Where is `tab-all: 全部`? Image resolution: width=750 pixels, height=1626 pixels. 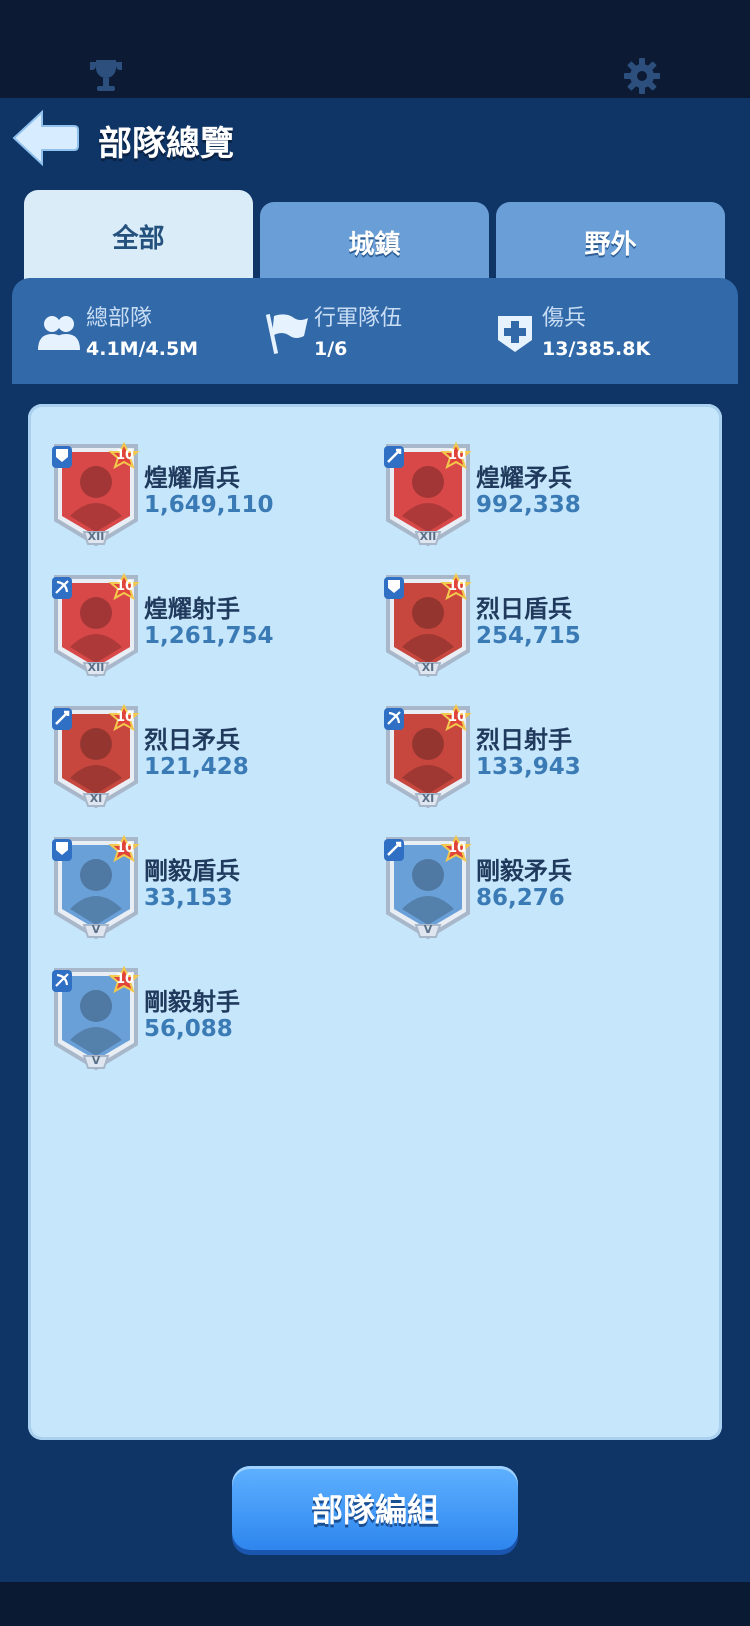 tab-all: 全部 is located at coordinates (138, 236).